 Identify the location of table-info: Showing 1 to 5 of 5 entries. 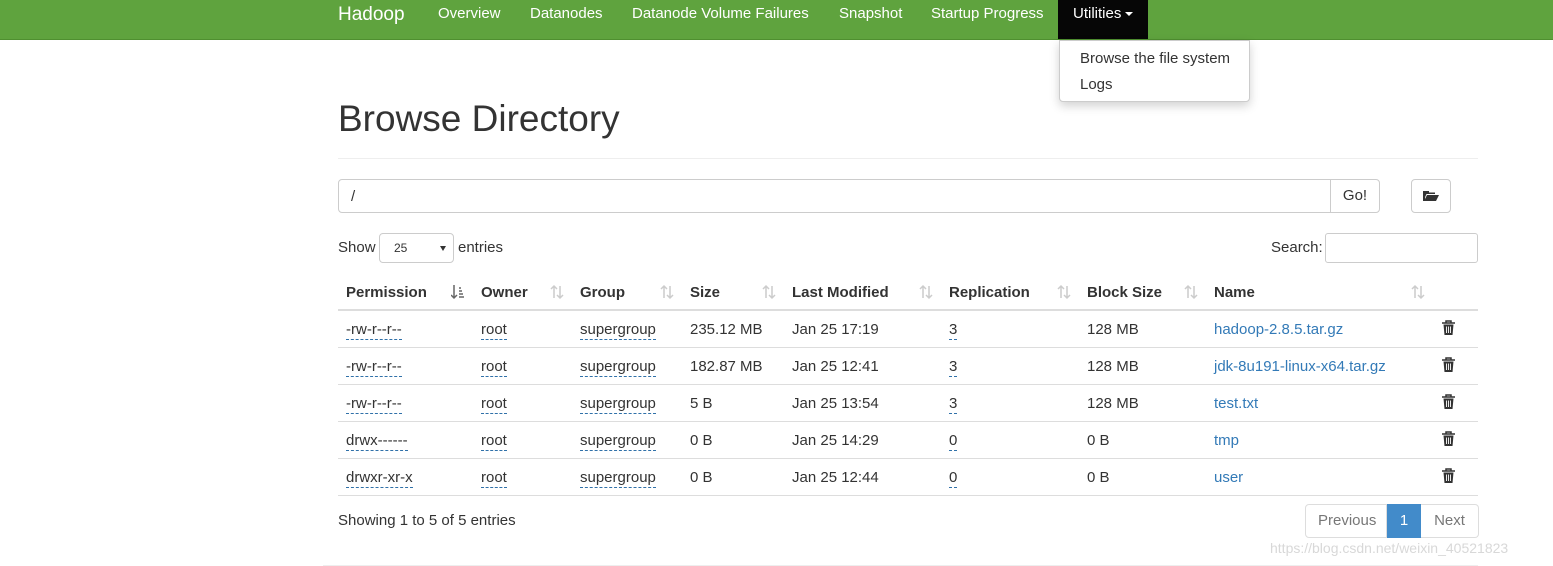
(427, 520).